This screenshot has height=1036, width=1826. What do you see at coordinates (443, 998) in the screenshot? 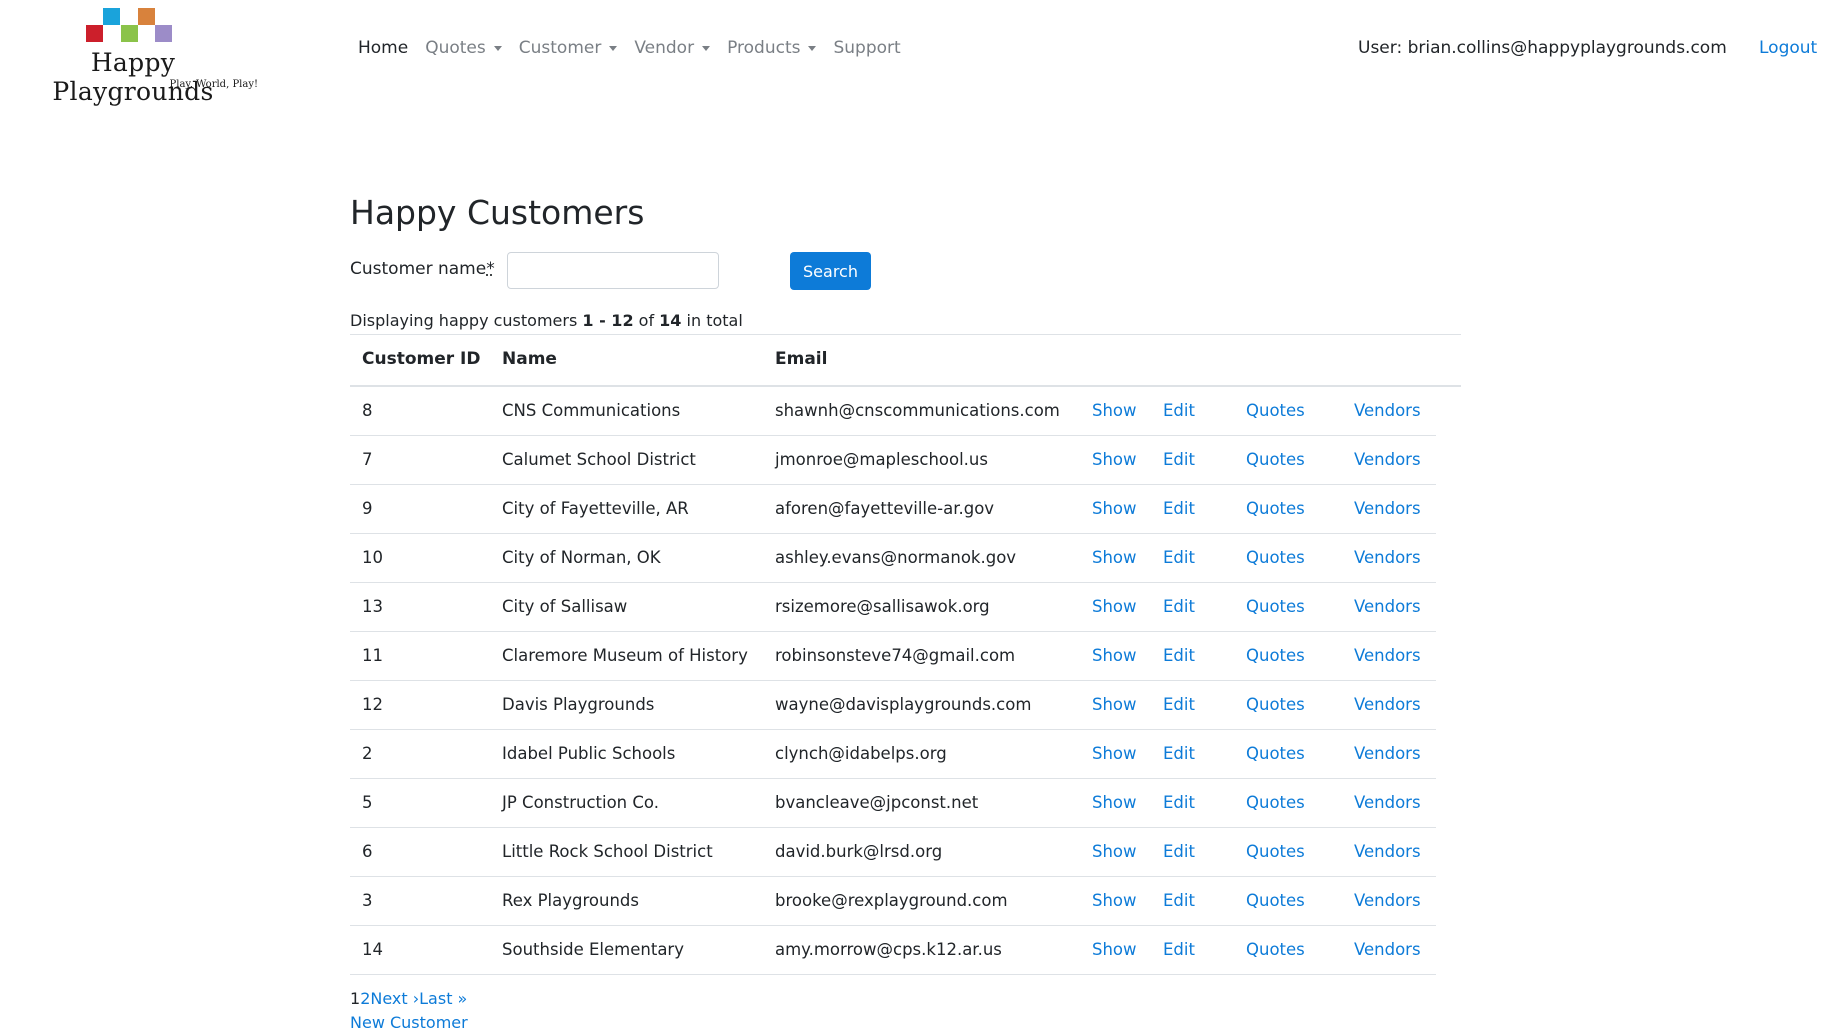
I see `last-page-link: Last »` at bounding box center [443, 998].